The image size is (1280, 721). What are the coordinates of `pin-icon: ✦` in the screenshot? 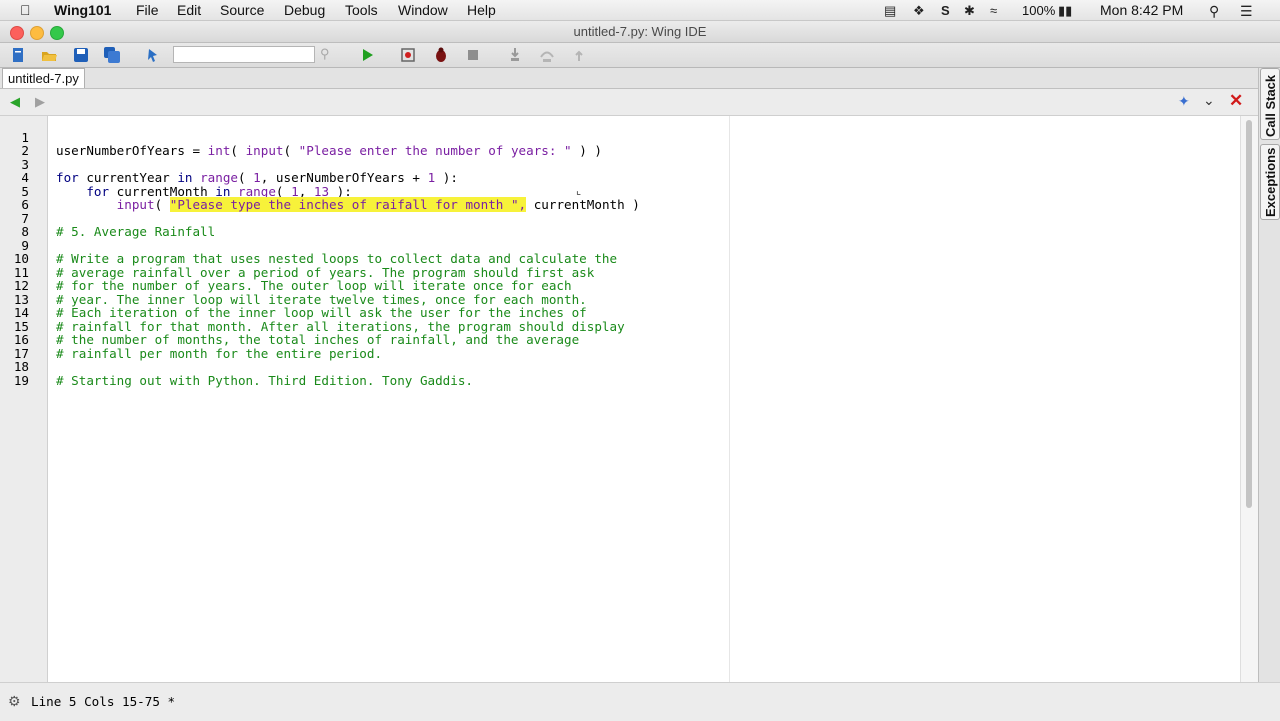 It's located at (1184, 101).